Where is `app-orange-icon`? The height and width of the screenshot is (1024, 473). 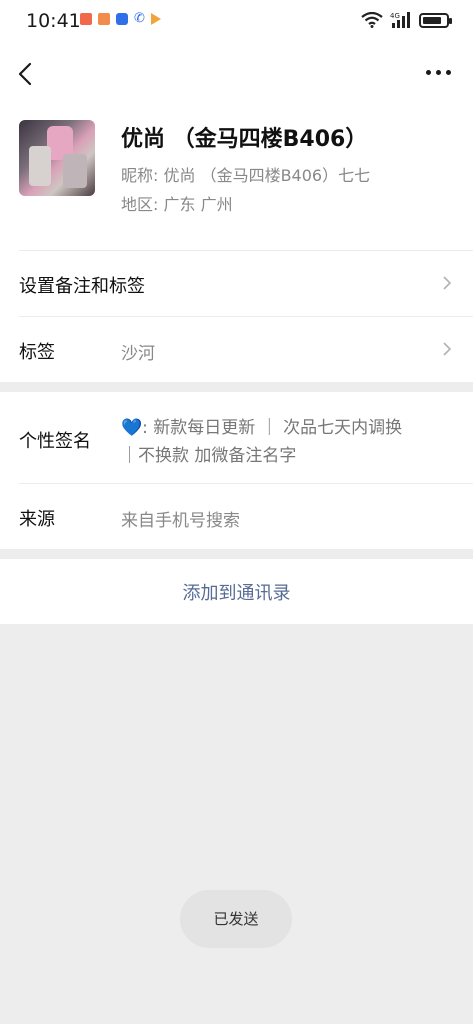
app-orange-icon is located at coordinates (104, 19).